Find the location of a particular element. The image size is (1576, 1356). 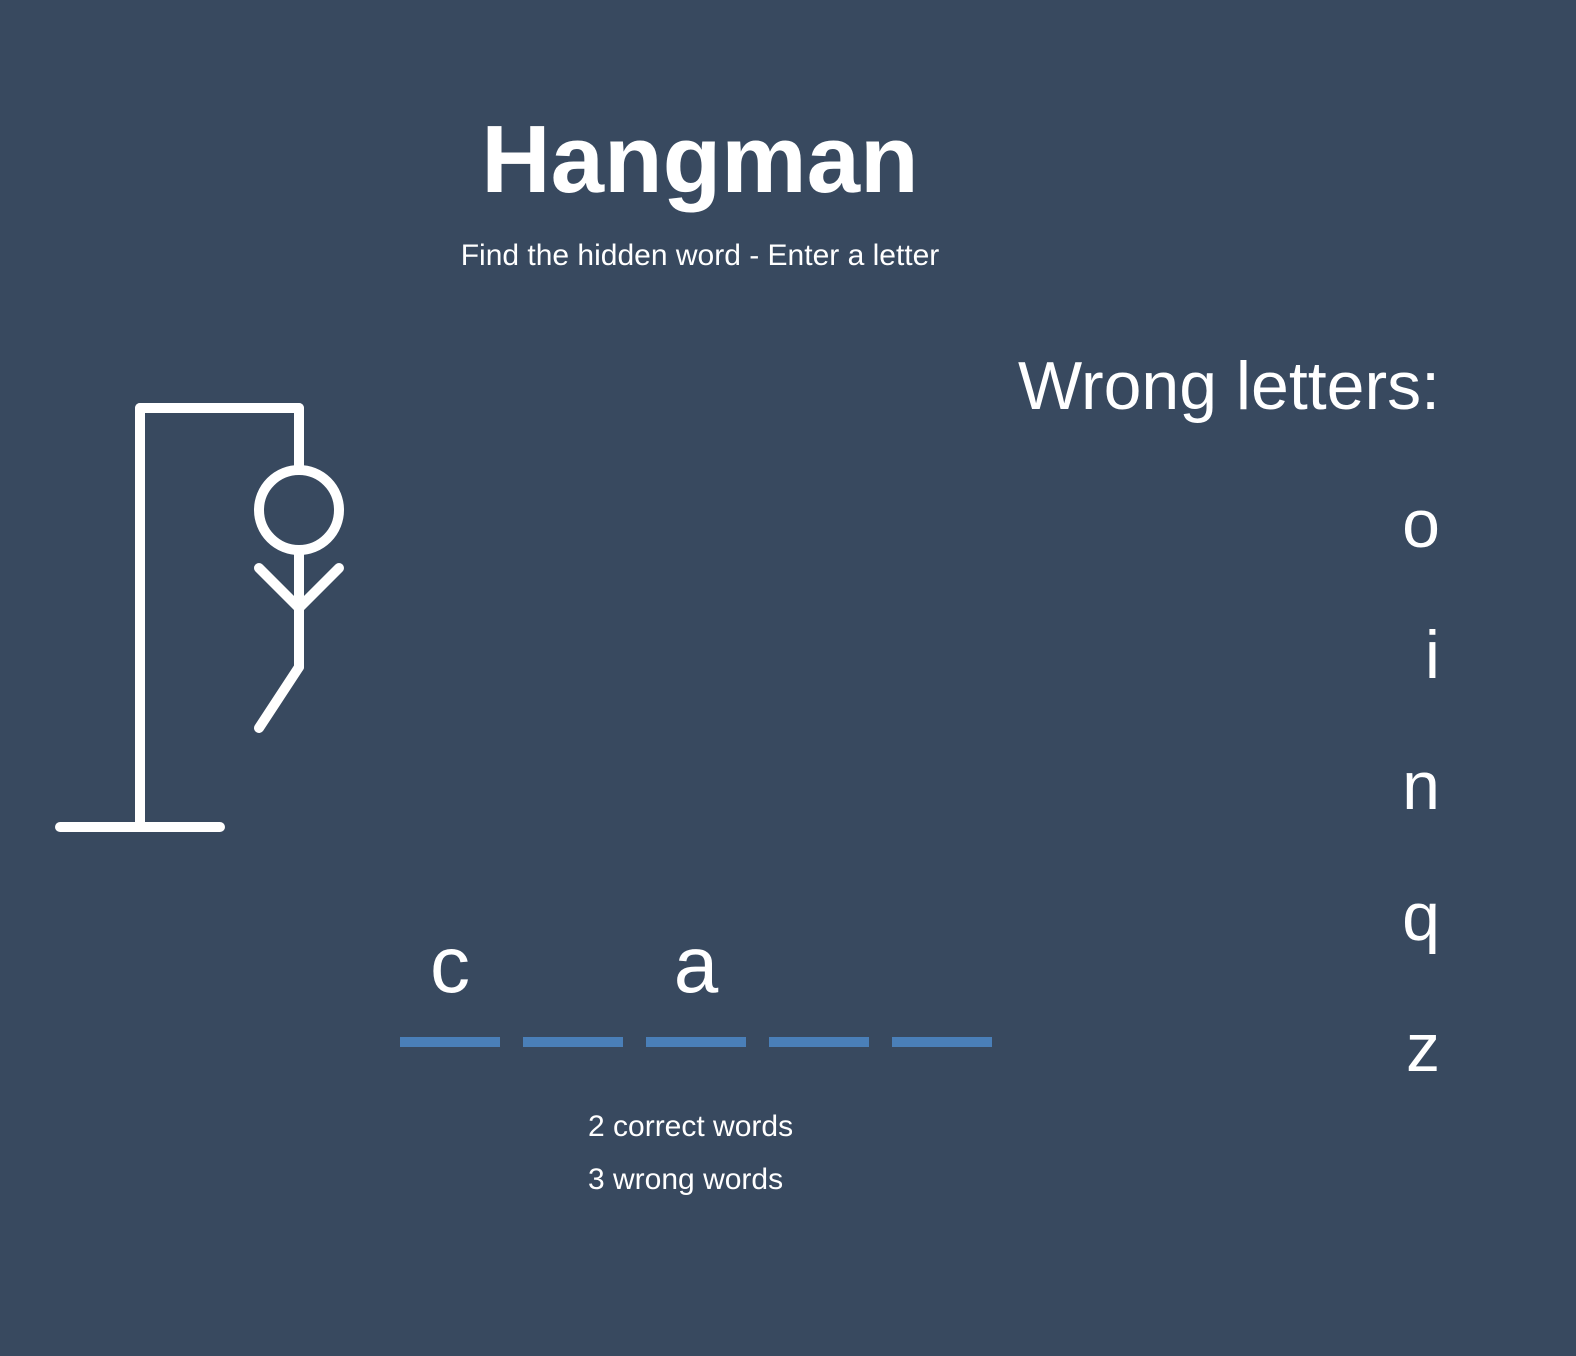

wrong-letters-title: Wrong letters: is located at coordinates (1228, 386).